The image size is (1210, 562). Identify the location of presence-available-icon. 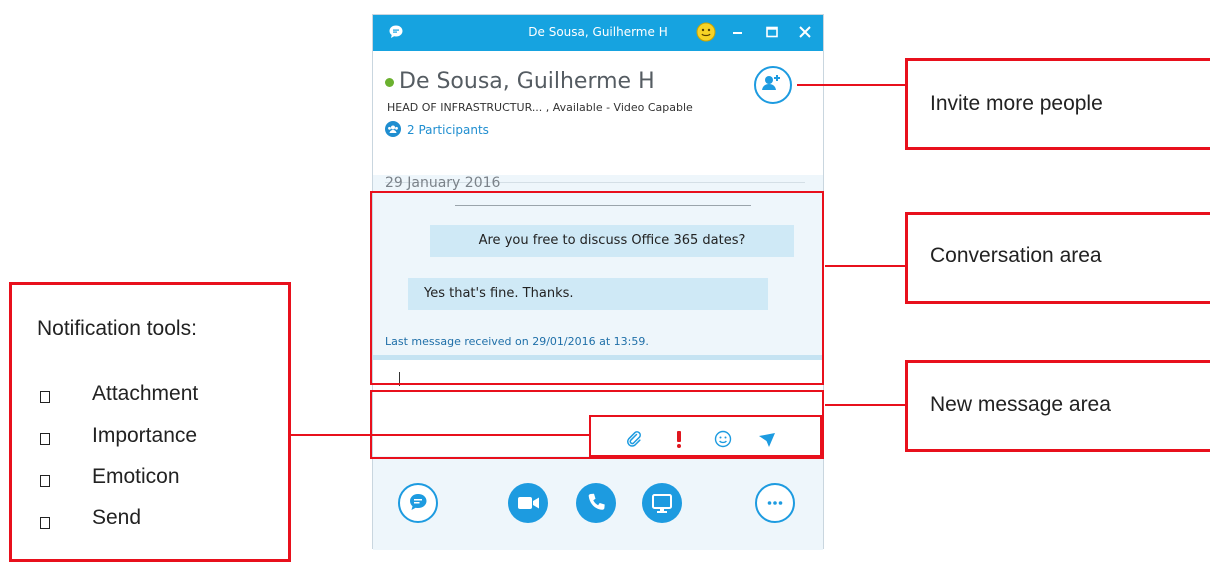
(389, 82).